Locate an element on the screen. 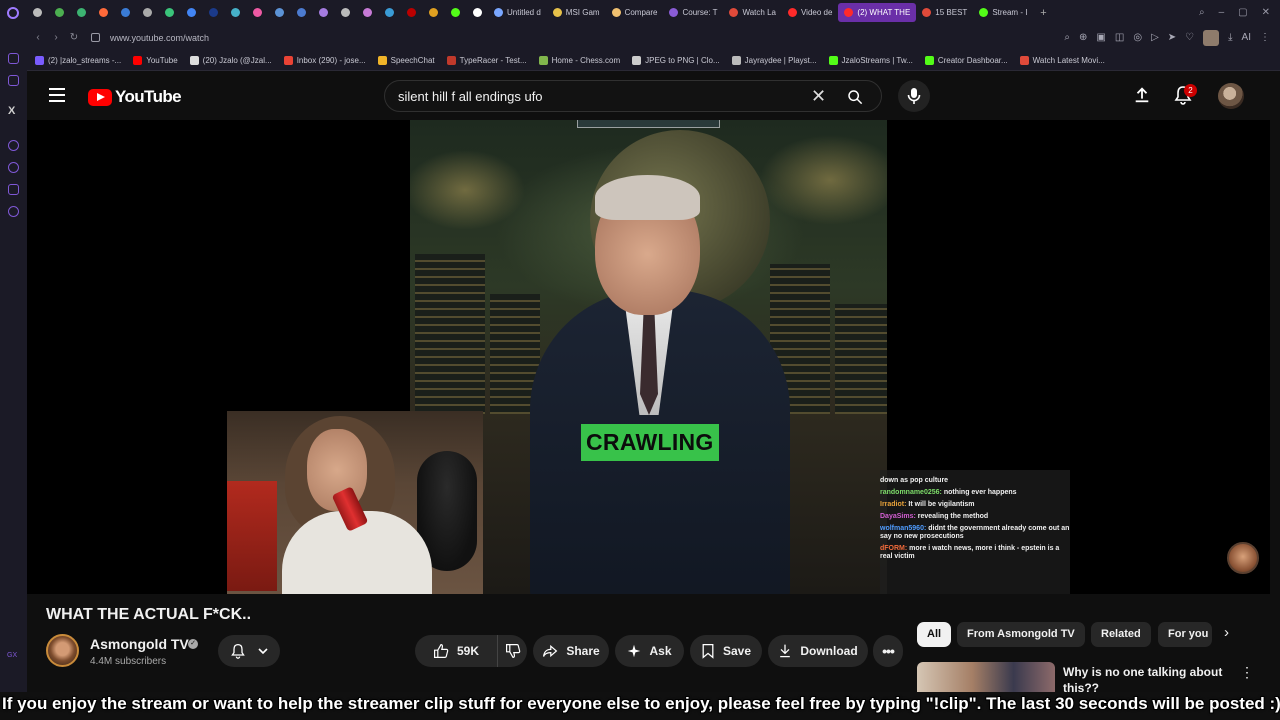 This screenshot has width=1280, height=720. floating-channel-avatar is located at coordinates (1243, 558).